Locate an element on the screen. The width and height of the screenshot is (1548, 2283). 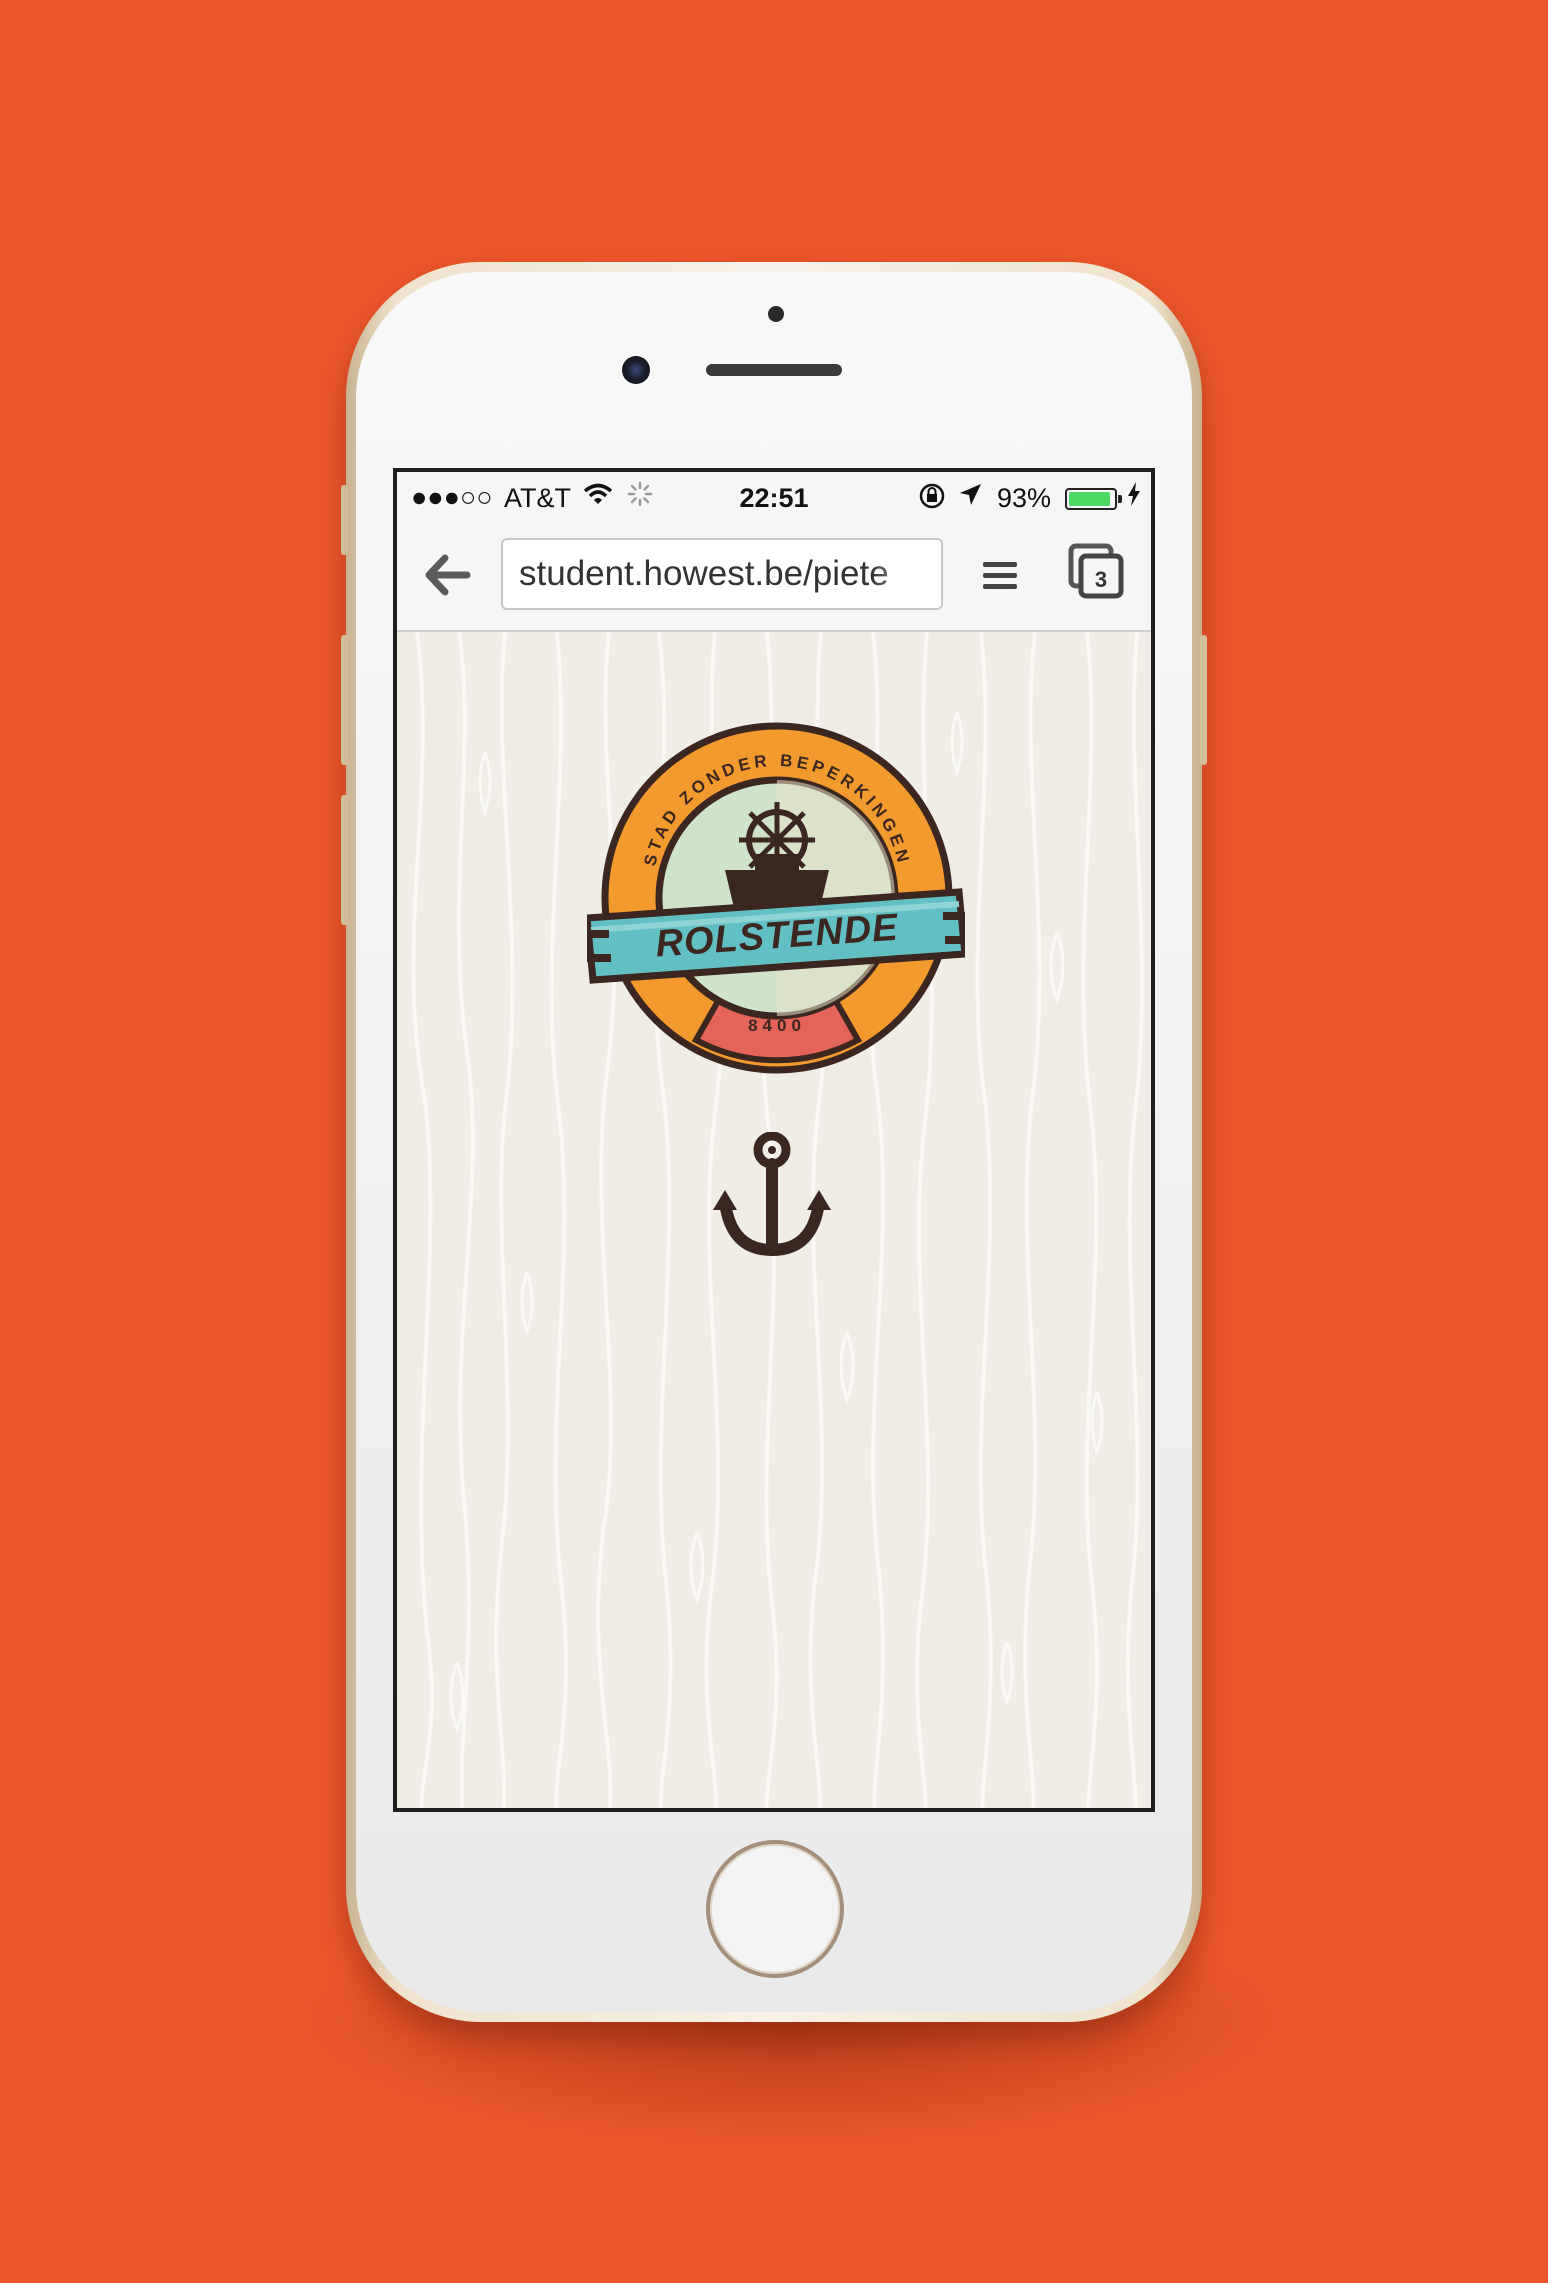
earpiece-speaker is located at coordinates (774, 370).